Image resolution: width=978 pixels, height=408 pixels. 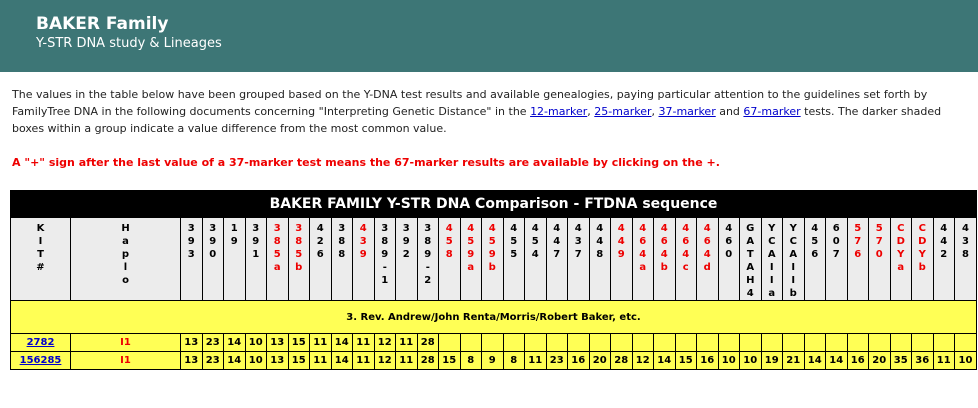 What do you see at coordinates (879, 259) in the screenshot?
I see `marker-header-570: 570` at bounding box center [879, 259].